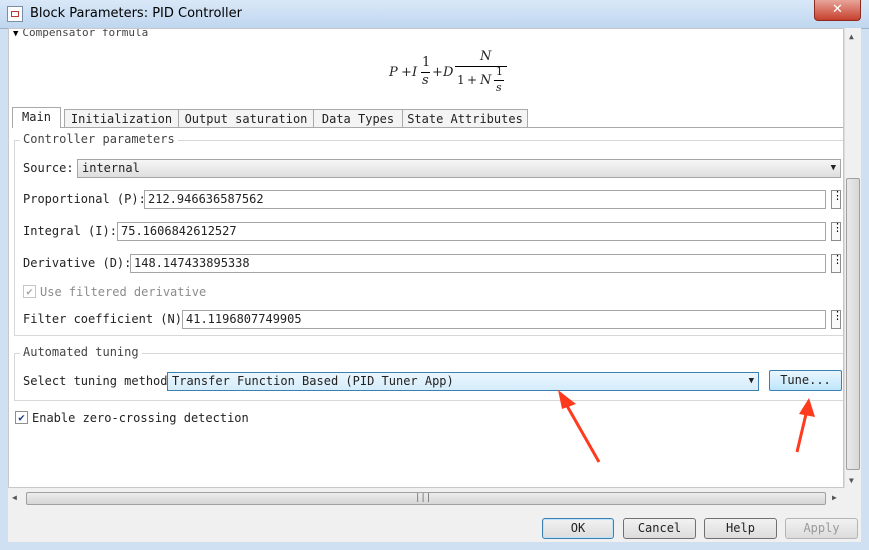 Image resolution: width=869 pixels, height=550 pixels. I want to click on formula-section-header: ▼ Compensator formula, so click(81, 33).